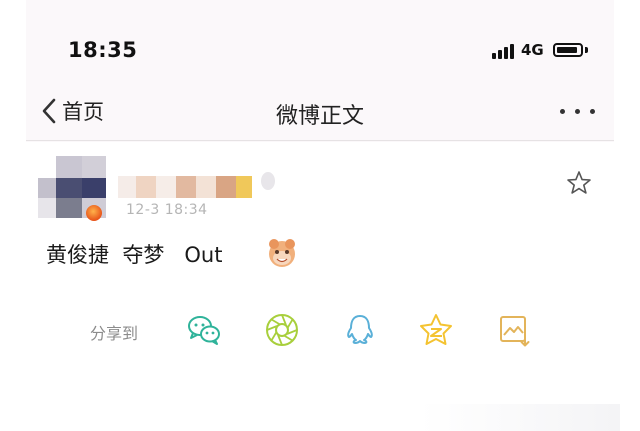 This screenshot has height=431, width=640. I want to click on share-row: 分享到, so click(320, 330).